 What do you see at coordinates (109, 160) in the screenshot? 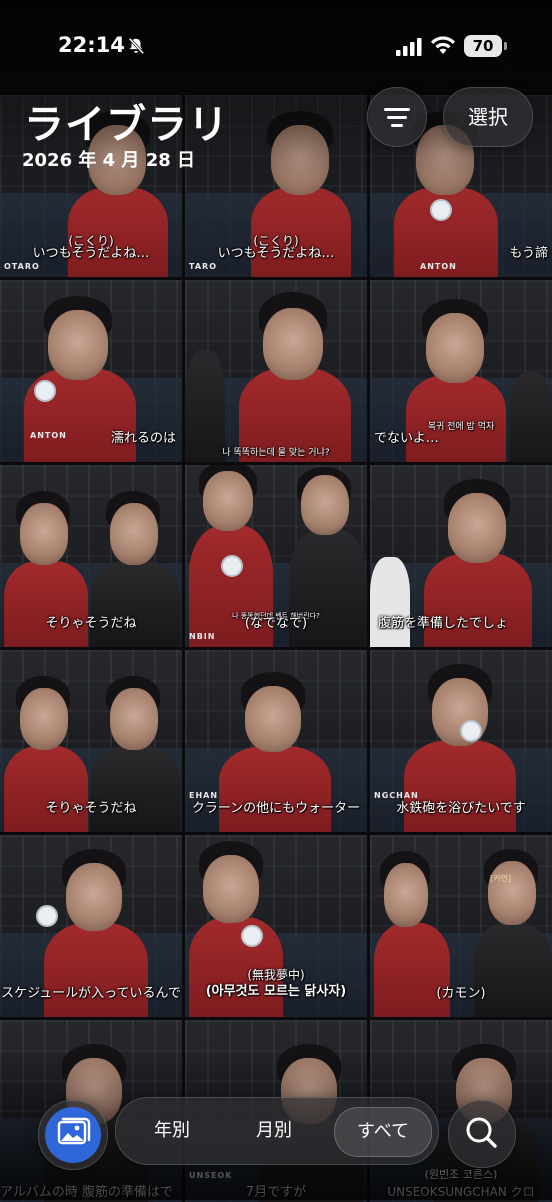
I see `page-date: 2026 年 4 月 28 日` at bounding box center [109, 160].